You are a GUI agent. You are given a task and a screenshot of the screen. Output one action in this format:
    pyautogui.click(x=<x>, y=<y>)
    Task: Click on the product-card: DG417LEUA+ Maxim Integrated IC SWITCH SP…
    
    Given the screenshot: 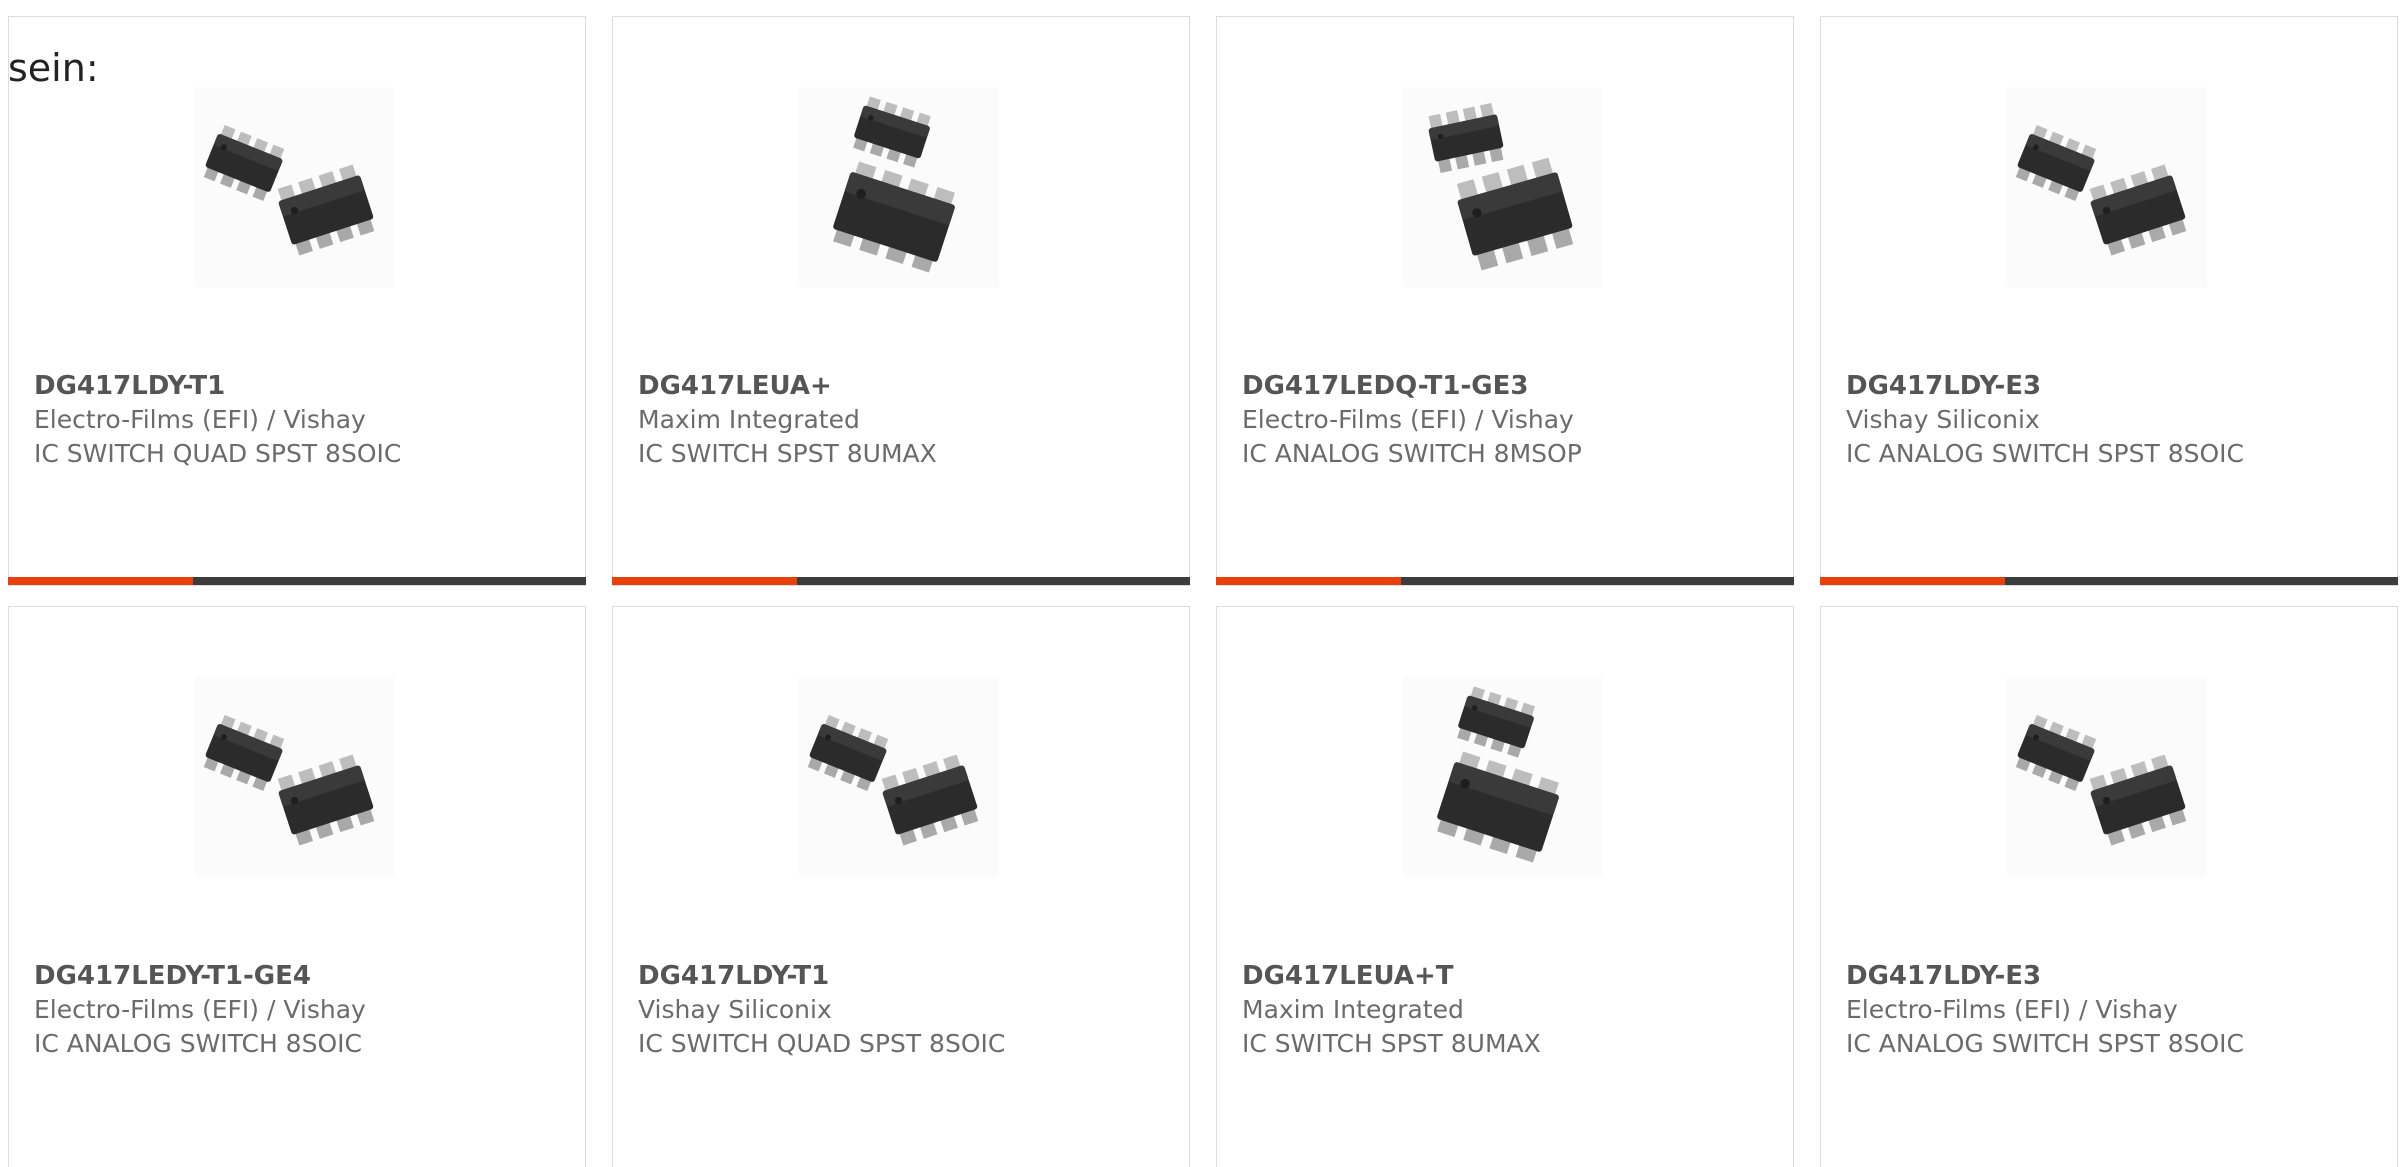 What is the action you would take?
    pyautogui.click(x=901, y=301)
    